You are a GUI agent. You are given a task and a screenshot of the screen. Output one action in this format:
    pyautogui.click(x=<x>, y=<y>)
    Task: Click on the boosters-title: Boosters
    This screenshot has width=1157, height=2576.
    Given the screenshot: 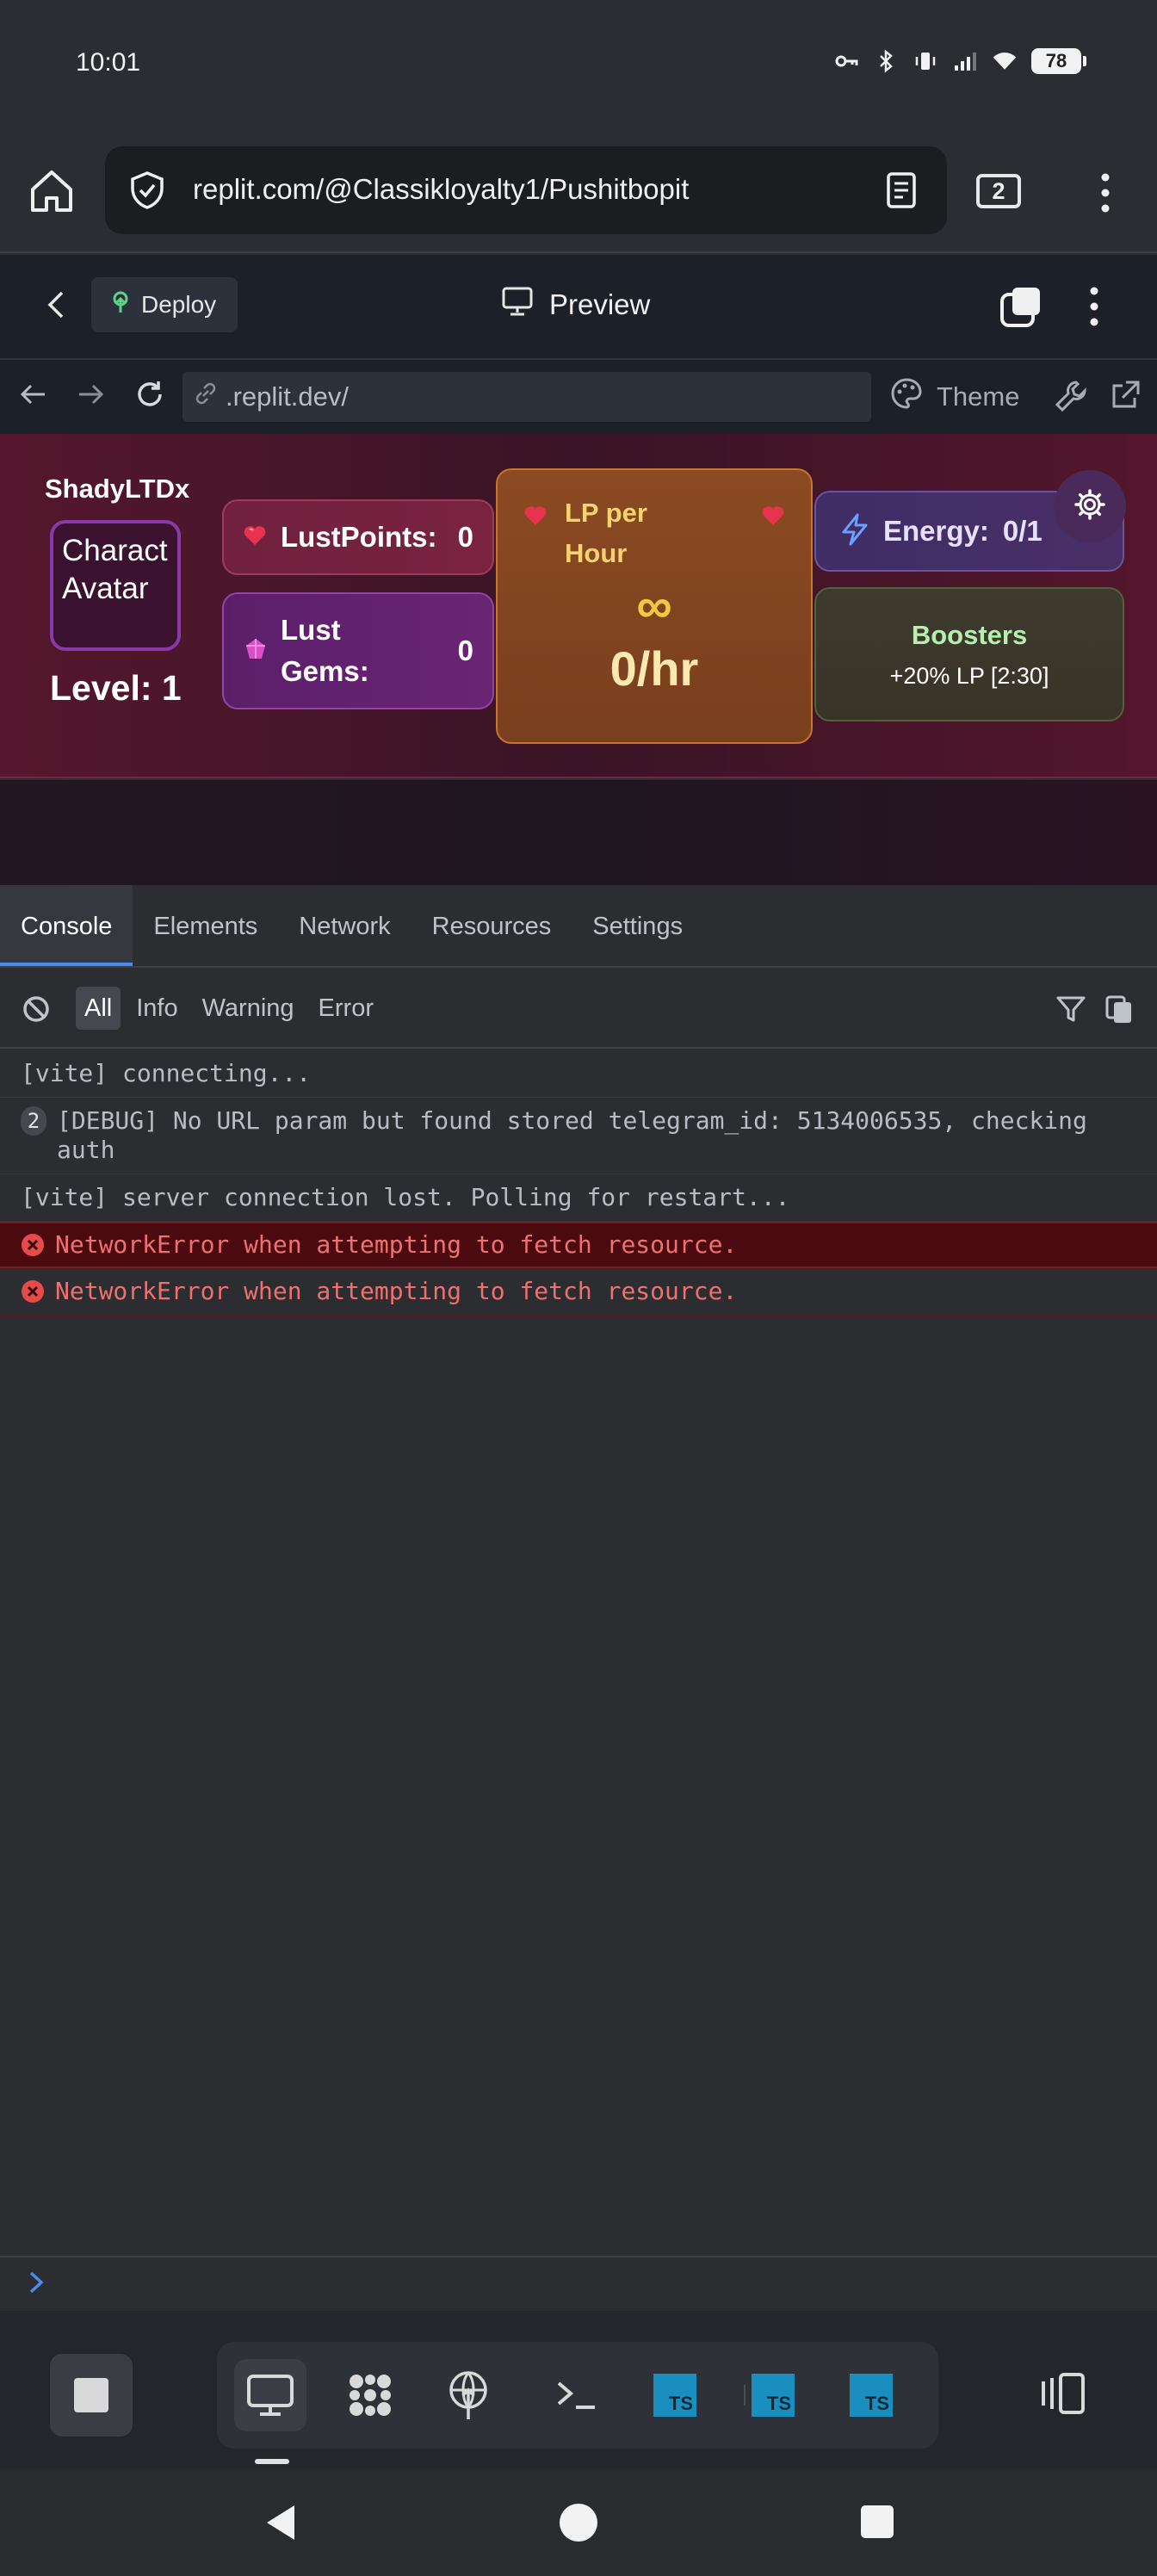 What is the action you would take?
    pyautogui.click(x=970, y=634)
    